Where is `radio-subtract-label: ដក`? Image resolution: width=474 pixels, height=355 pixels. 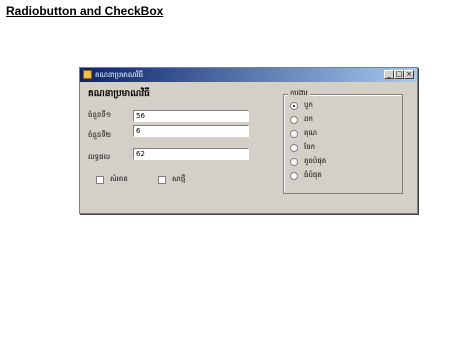
radio-subtract-label: ដក is located at coordinates (308, 120).